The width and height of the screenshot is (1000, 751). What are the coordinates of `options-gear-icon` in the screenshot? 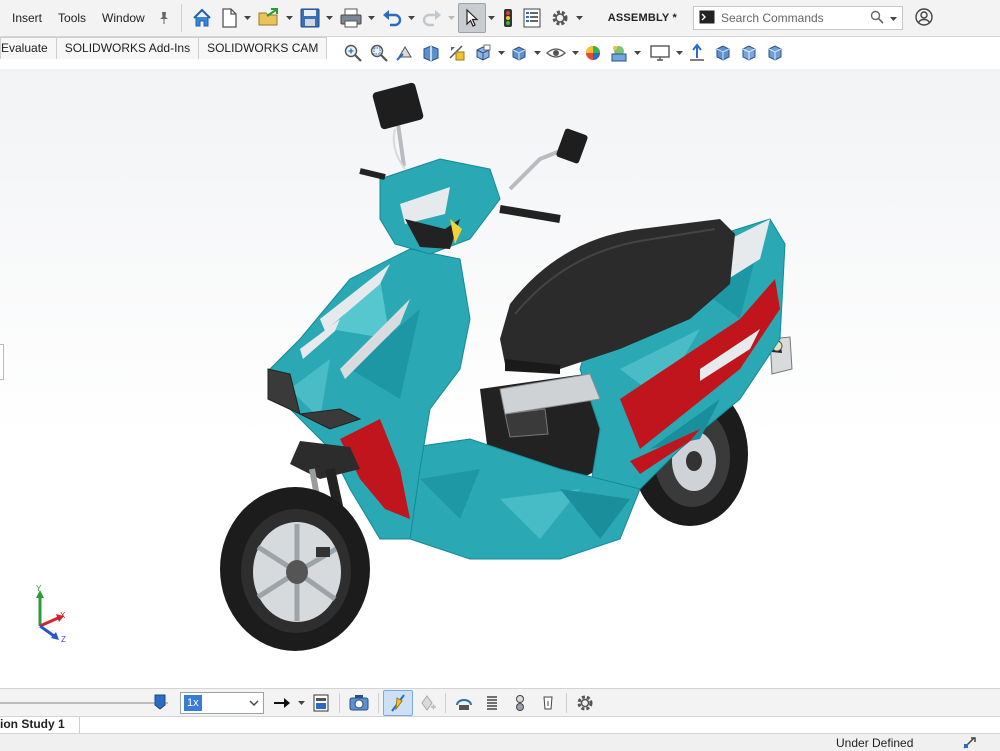 It's located at (560, 18).